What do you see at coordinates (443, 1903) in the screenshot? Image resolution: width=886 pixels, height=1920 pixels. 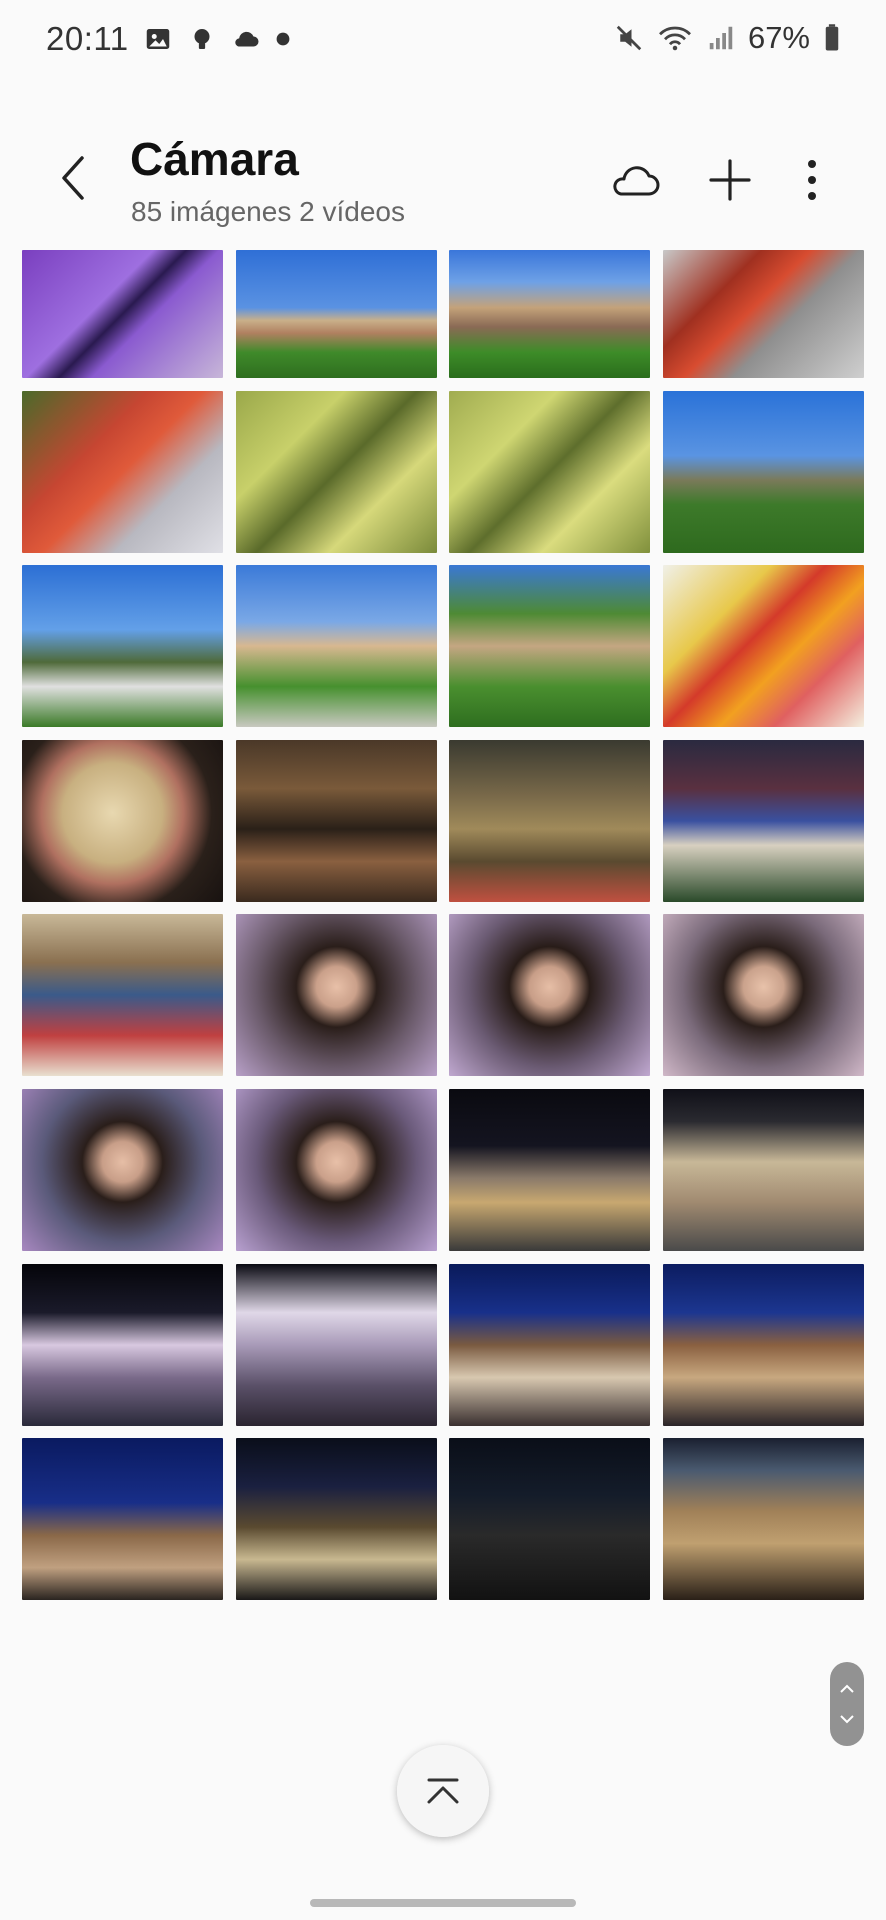 I see `navigation-handle` at bounding box center [443, 1903].